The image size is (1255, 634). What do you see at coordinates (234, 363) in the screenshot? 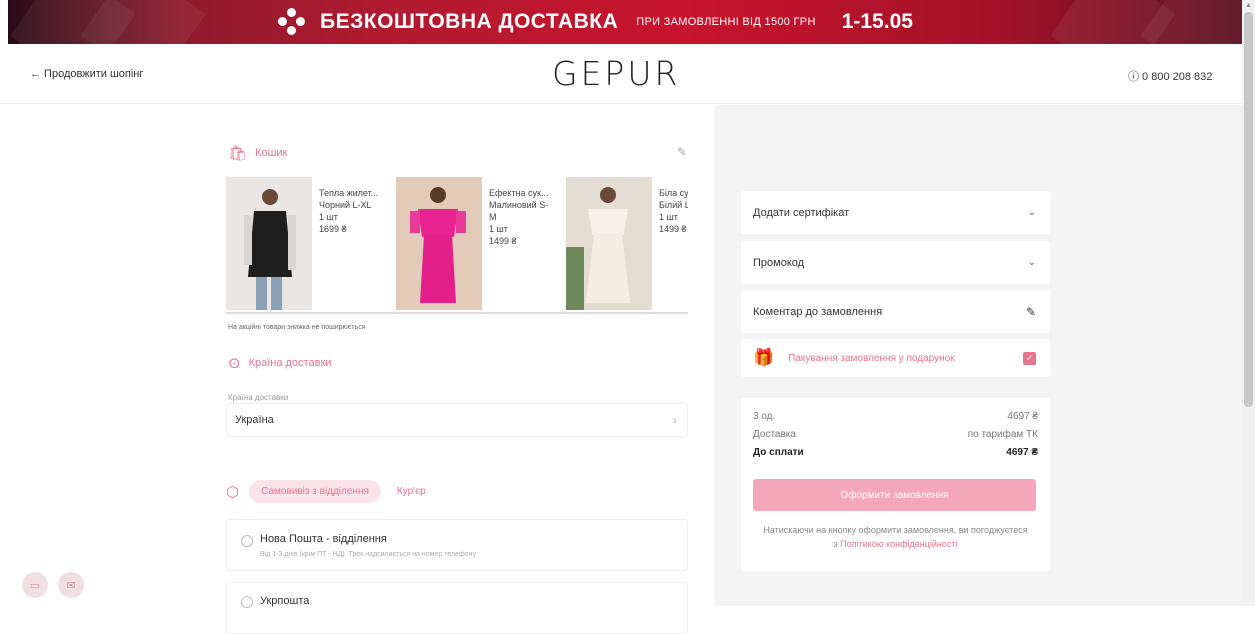
I see `location-icon: ⊙` at bounding box center [234, 363].